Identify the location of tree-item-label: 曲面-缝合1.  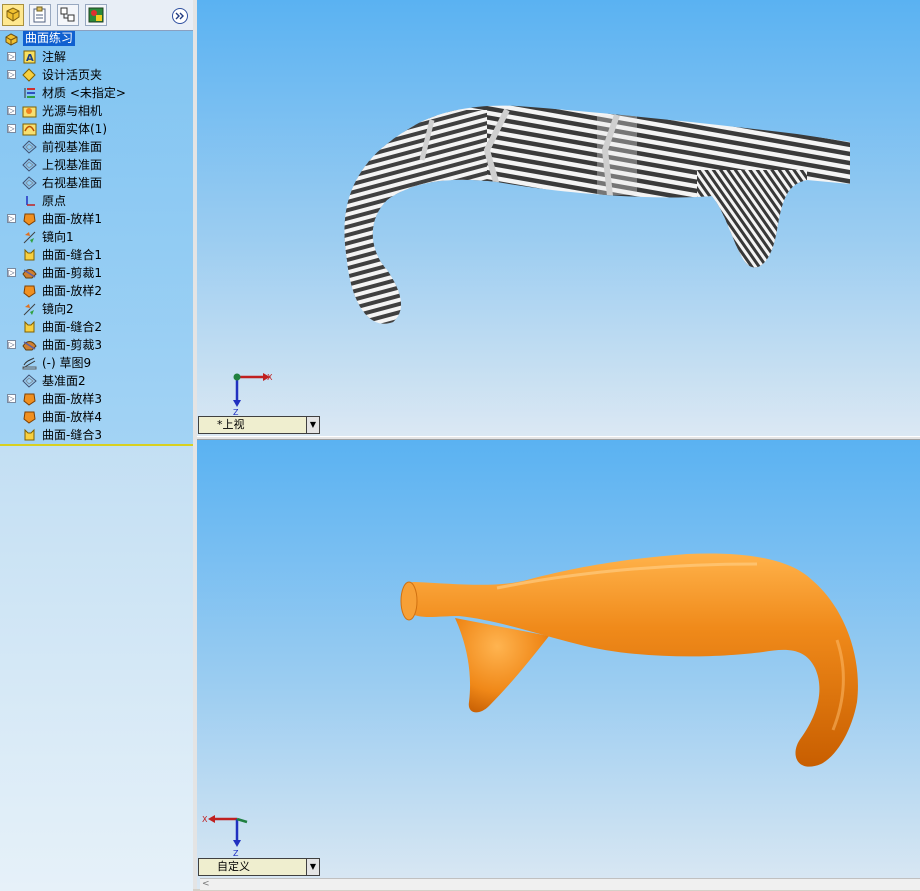
(72, 255).